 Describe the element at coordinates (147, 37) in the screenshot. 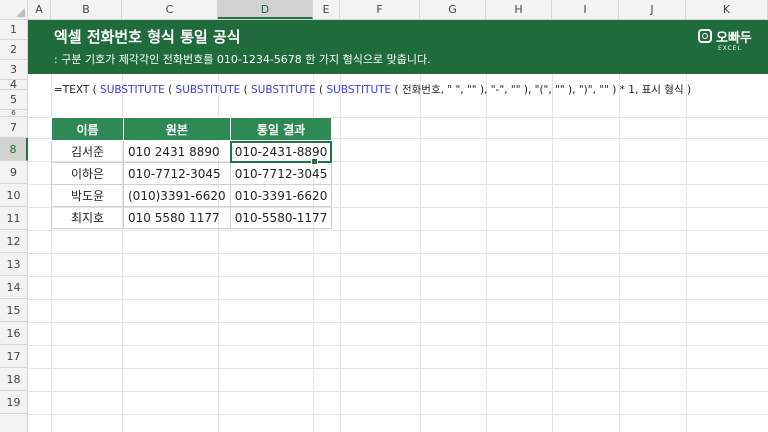

I see `banner-title: 엑셀 전화번호 형식 통일 공식` at that location.